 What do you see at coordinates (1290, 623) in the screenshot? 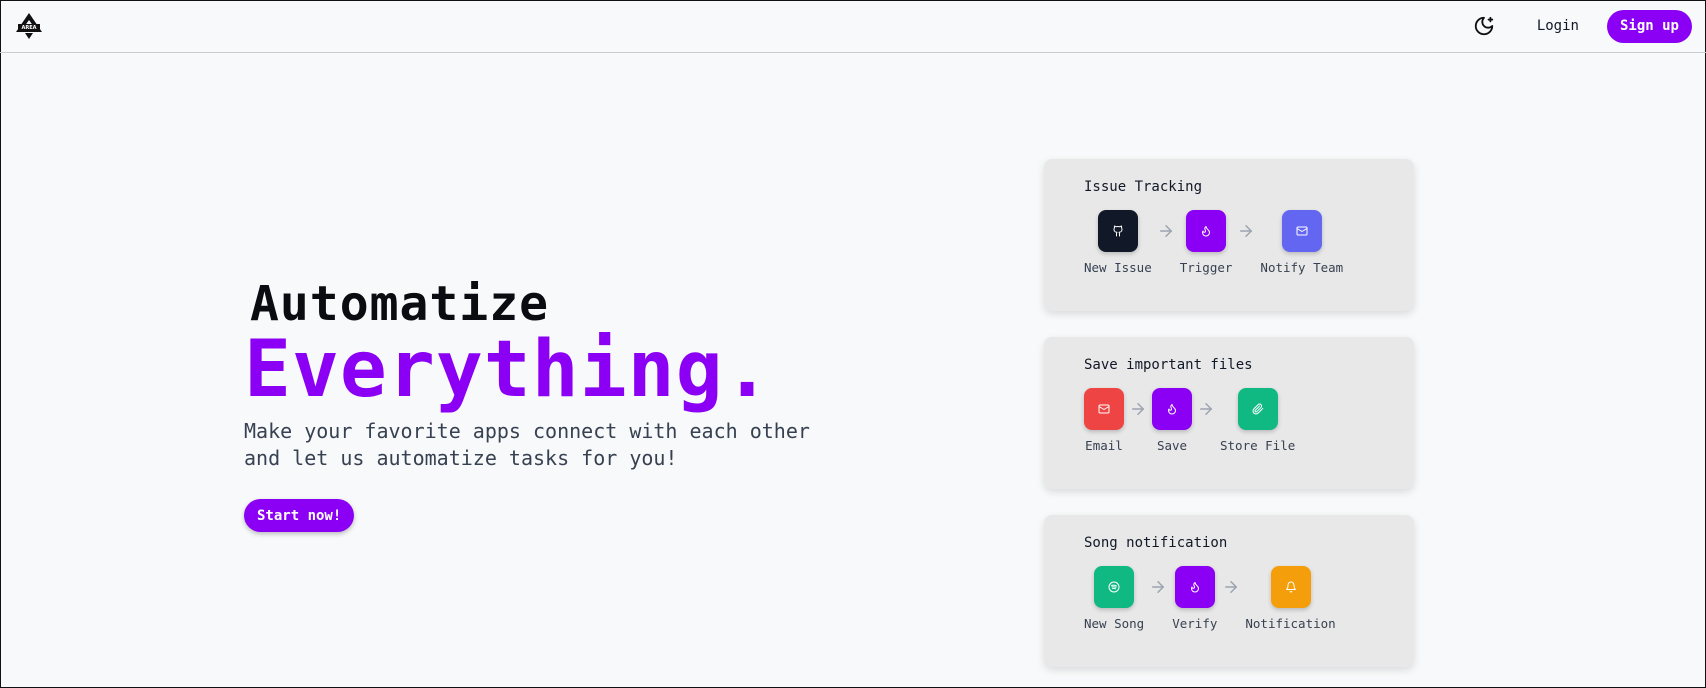
I see `step-label: Notification` at bounding box center [1290, 623].